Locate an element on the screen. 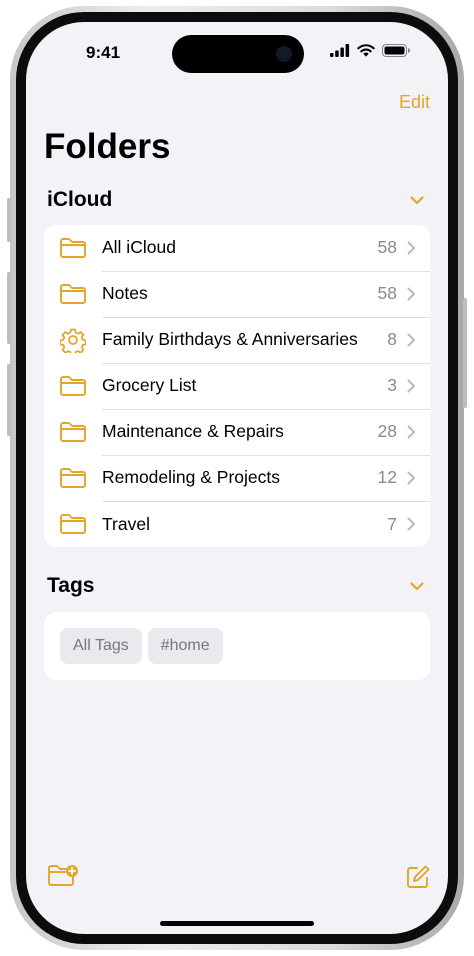 This screenshot has height=956, width=474. folder-row-all-icloud: All iCloud 58 is located at coordinates (237, 248).